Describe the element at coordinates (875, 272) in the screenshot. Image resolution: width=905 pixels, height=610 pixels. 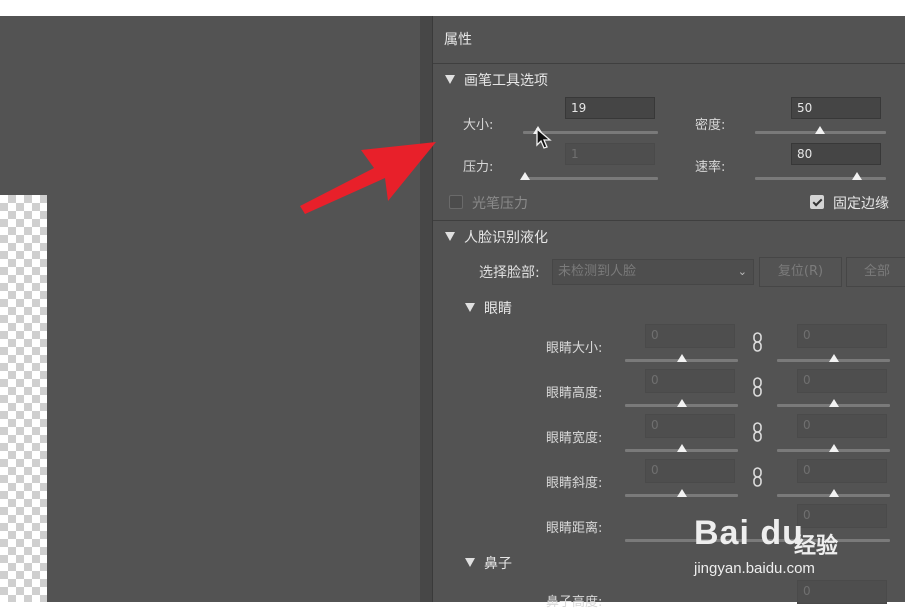
I see `all-button: 全部` at that location.